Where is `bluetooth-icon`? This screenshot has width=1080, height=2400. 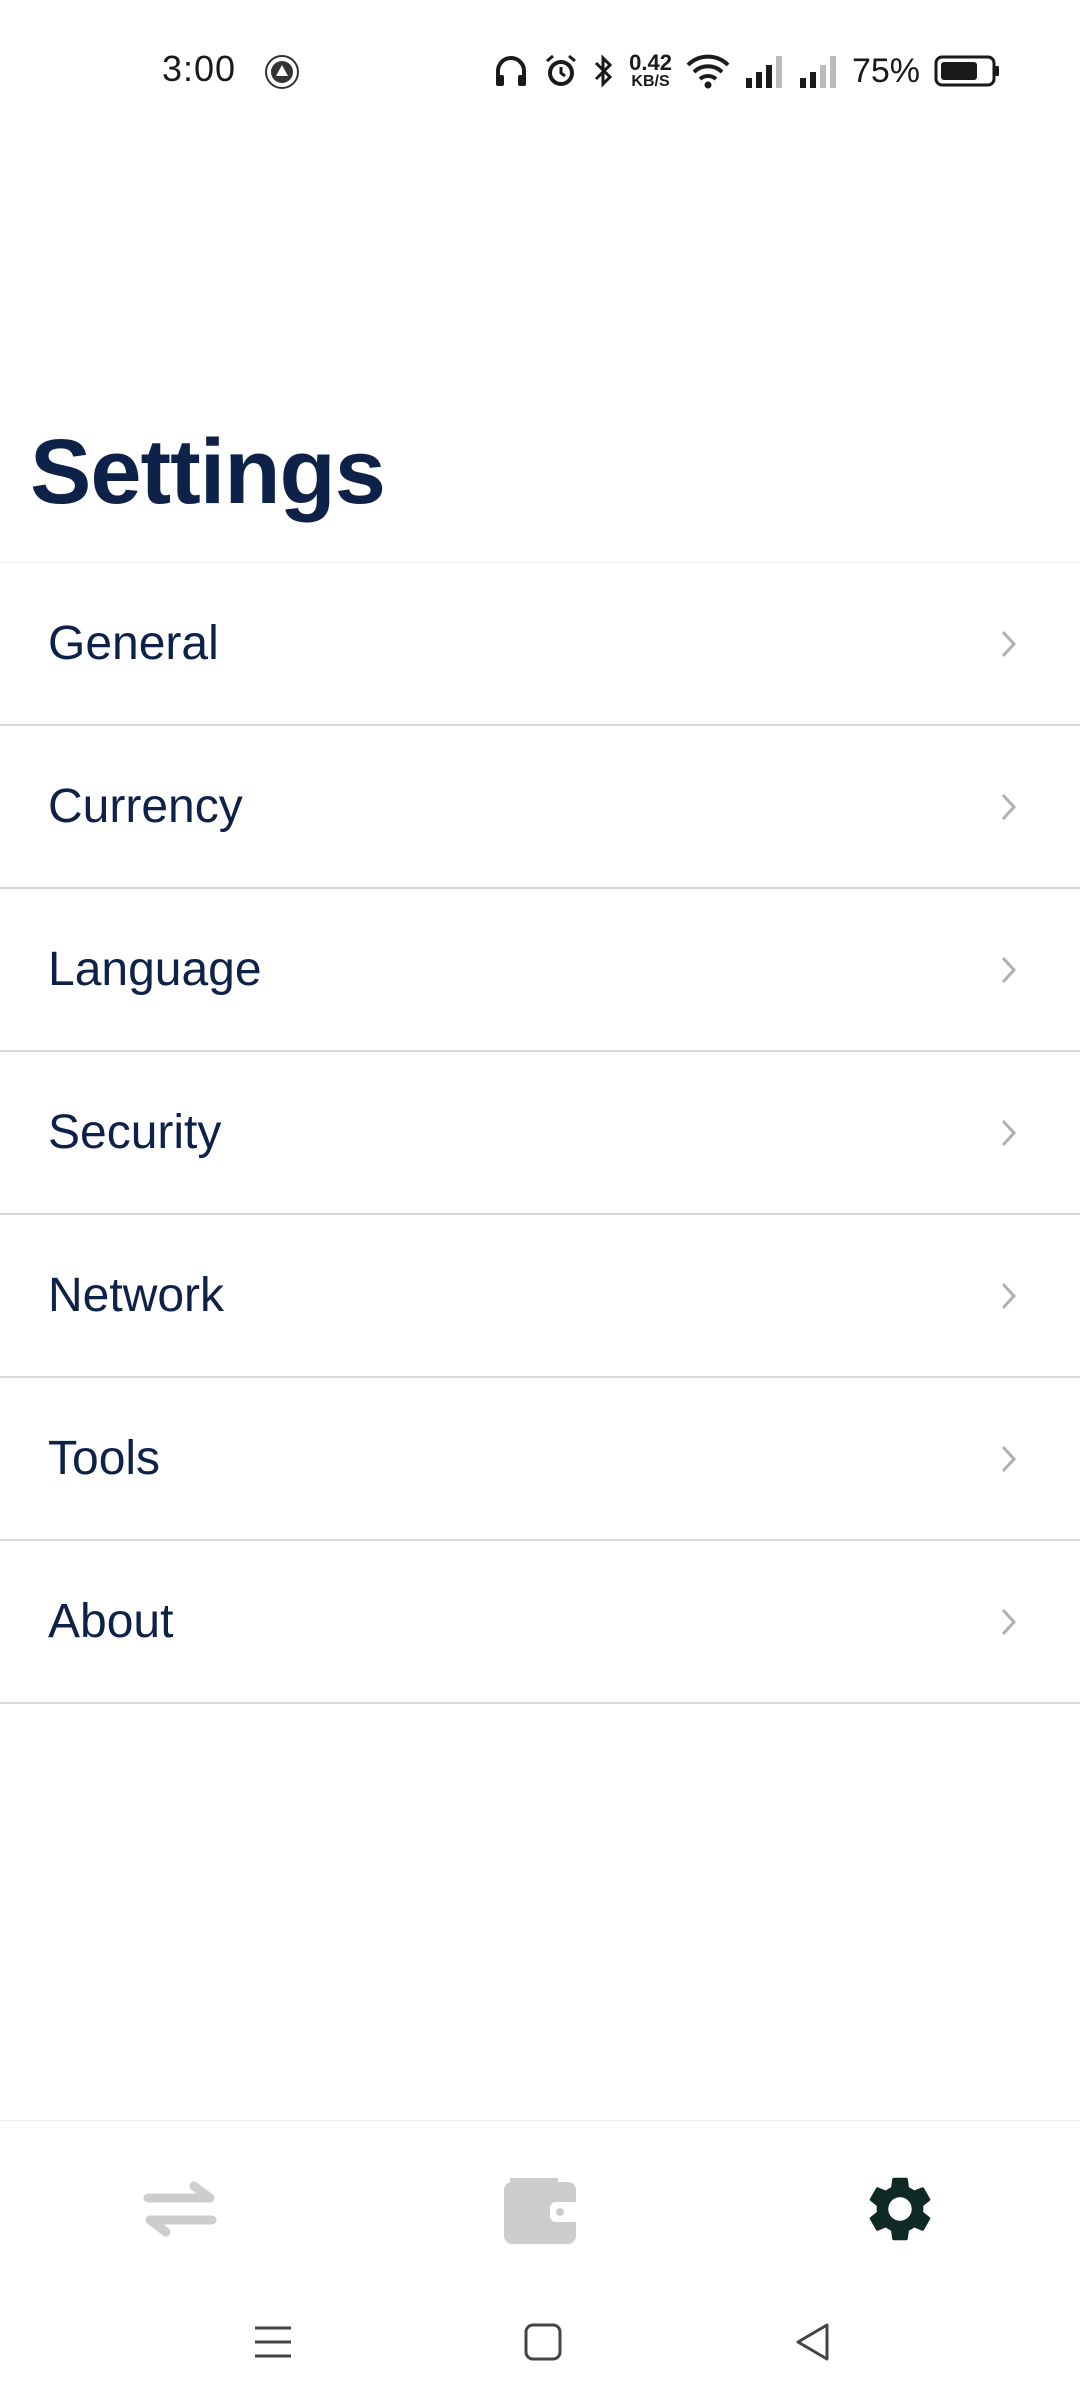
bluetooth-icon is located at coordinates (604, 71).